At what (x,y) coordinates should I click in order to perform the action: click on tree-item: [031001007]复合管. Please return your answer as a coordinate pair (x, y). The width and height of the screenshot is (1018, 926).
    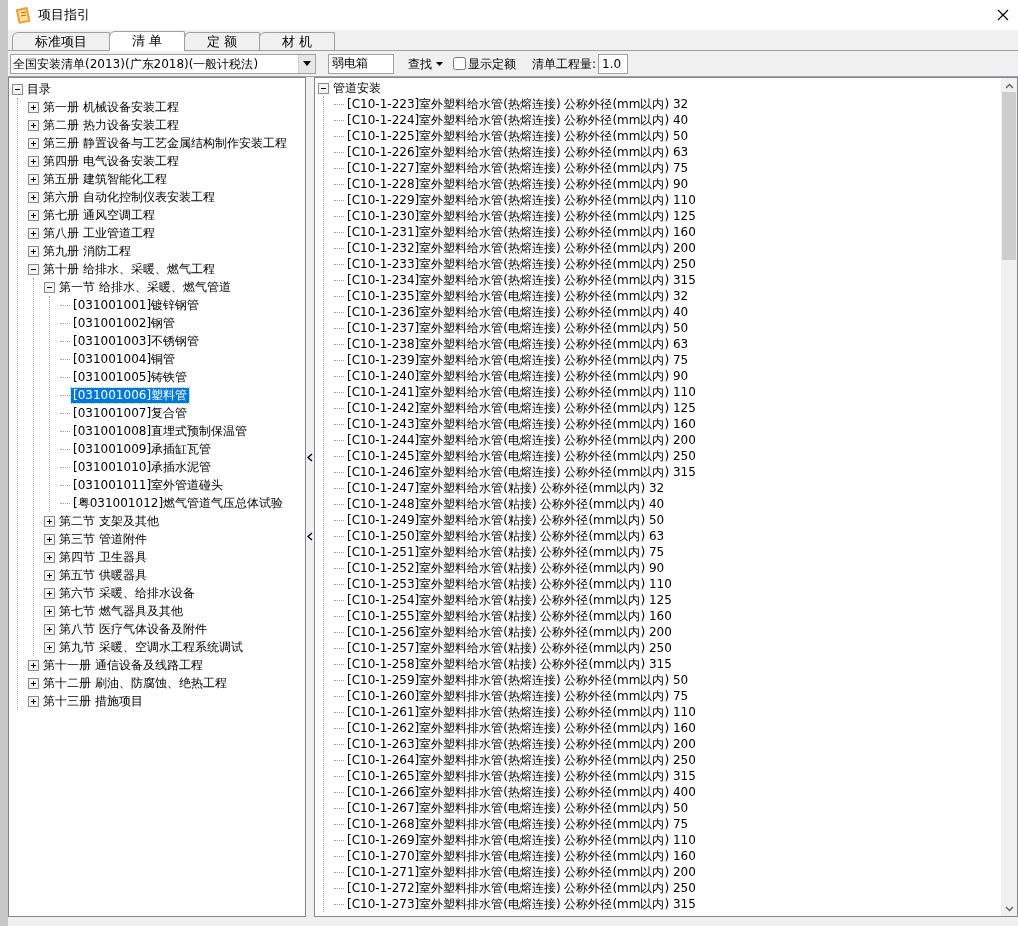
    Looking at the image, I should click on (130, 413).